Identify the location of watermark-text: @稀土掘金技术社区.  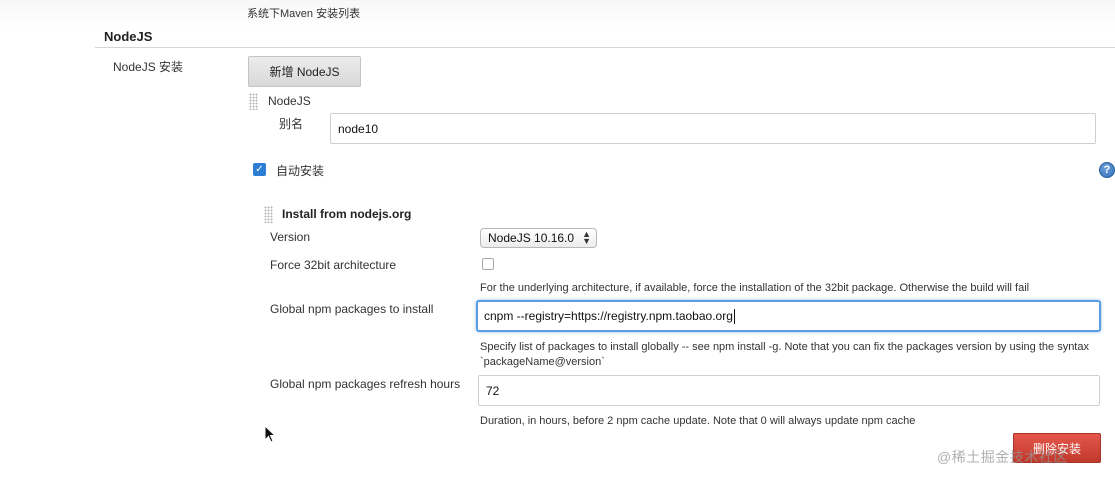
(1002, 457).